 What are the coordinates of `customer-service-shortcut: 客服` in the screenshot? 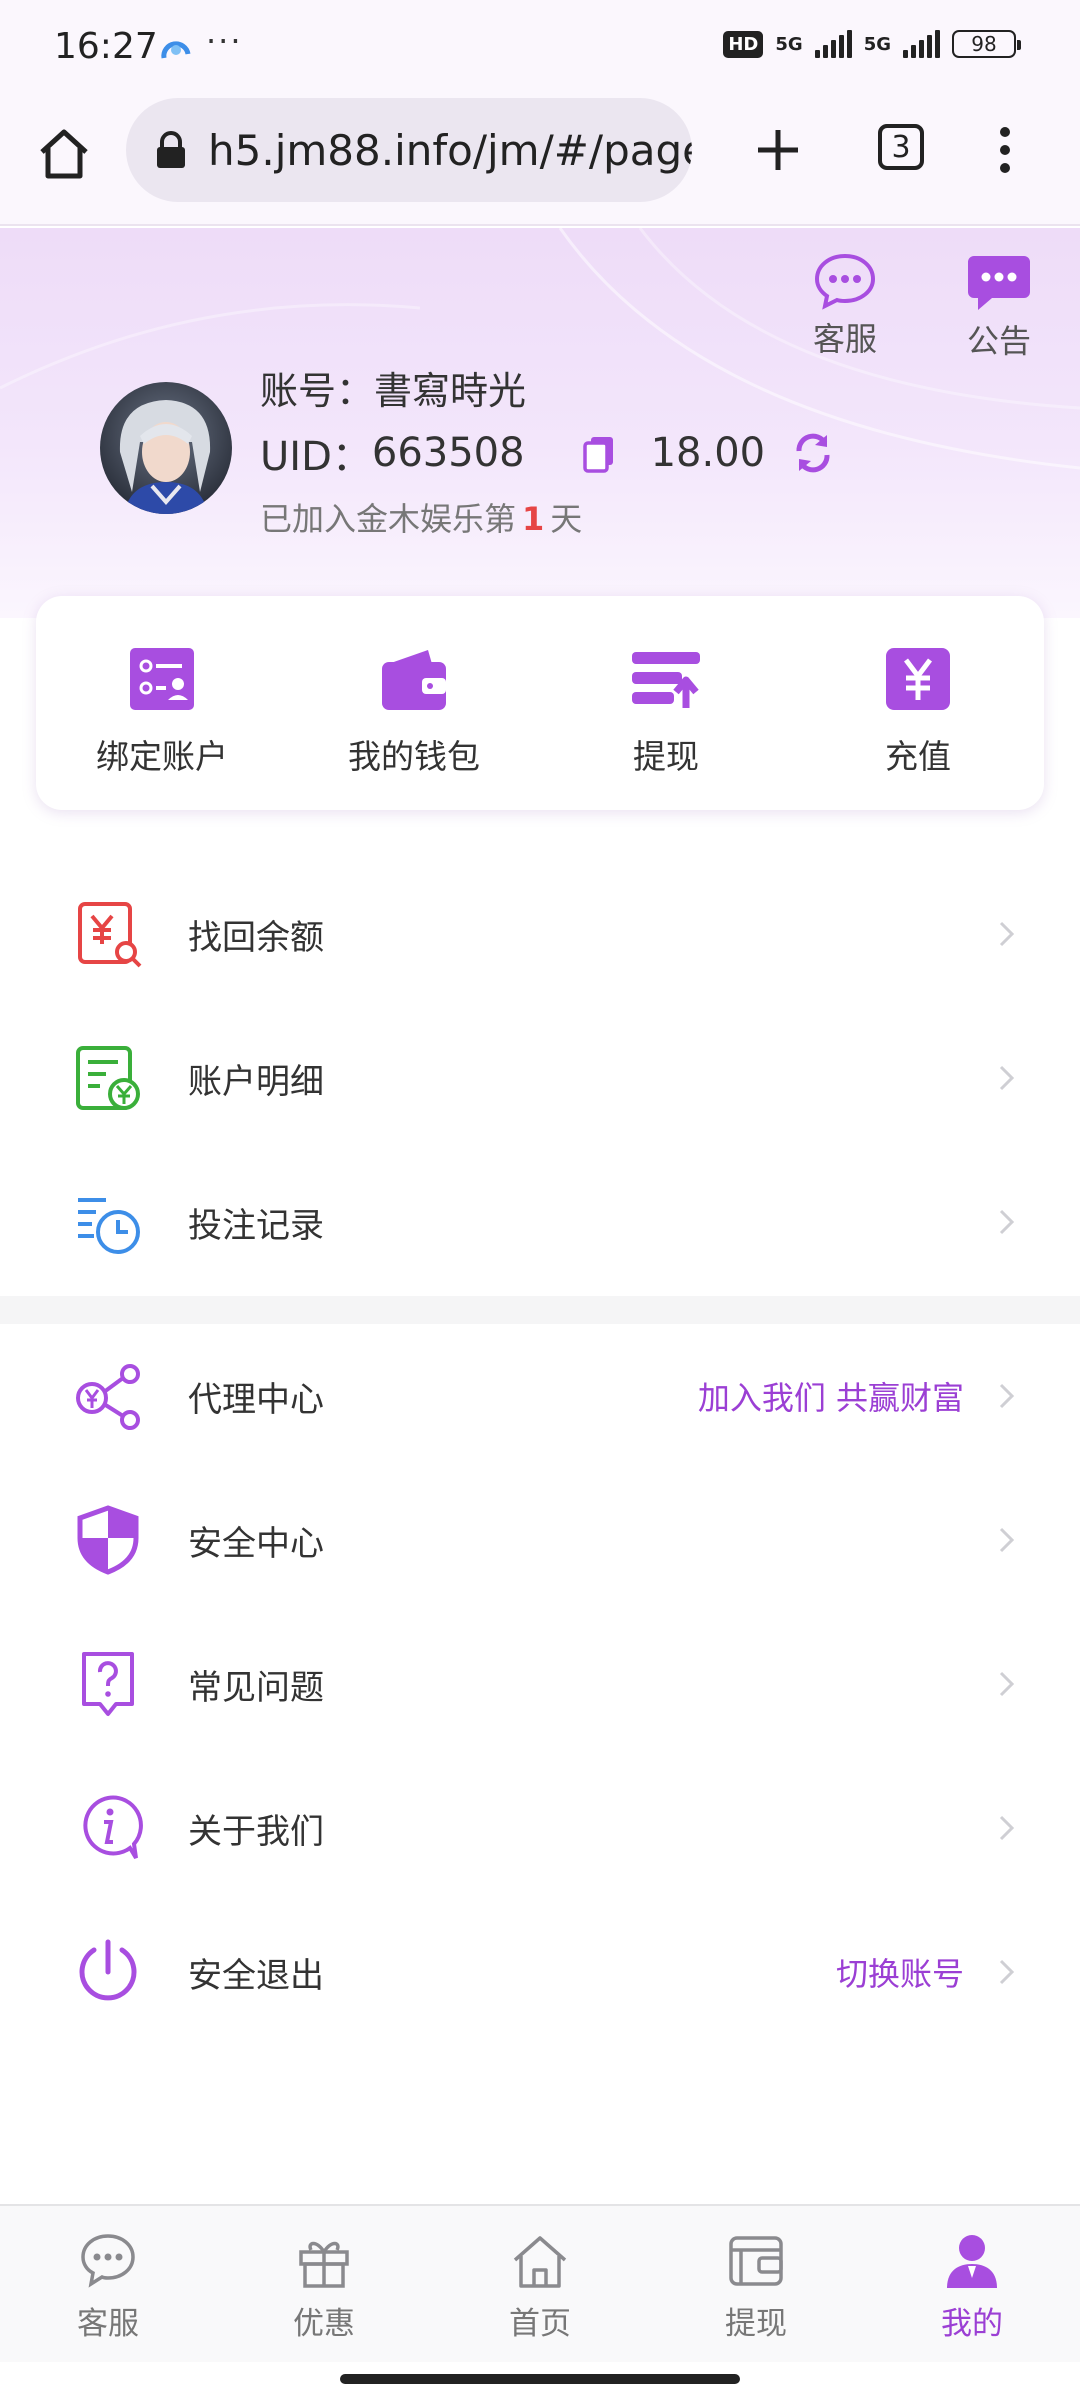 It's located at (845, 306).